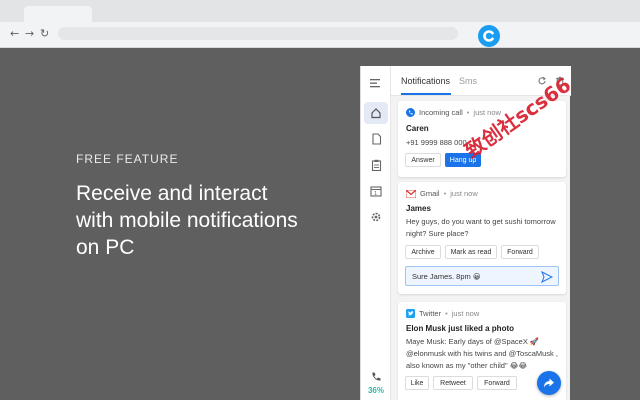 The width and height of the screenshot is (640, 400). Describe the element at coordinates (453, 383) in the screenshot. I see `retweet-button: Retweet` at that location.